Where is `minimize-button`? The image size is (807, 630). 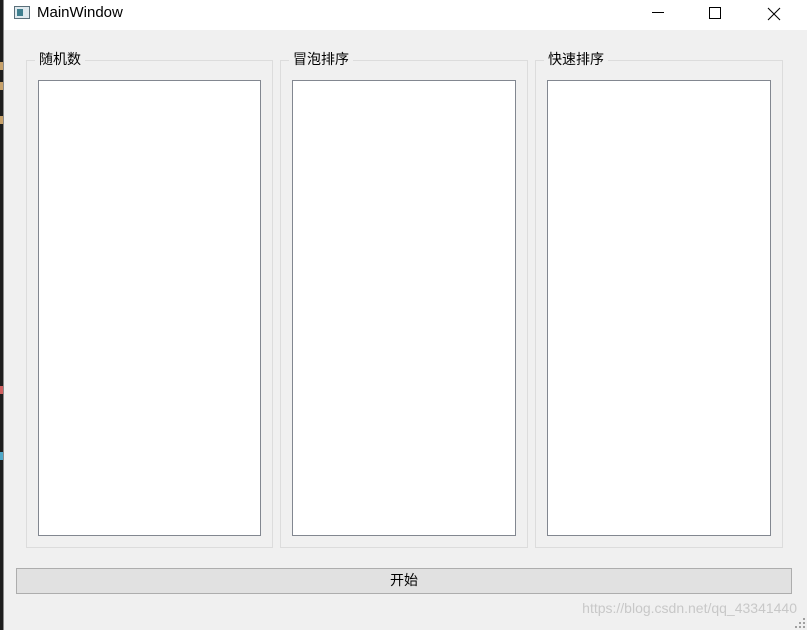 minimize-button is located at coordinates (658, 15).